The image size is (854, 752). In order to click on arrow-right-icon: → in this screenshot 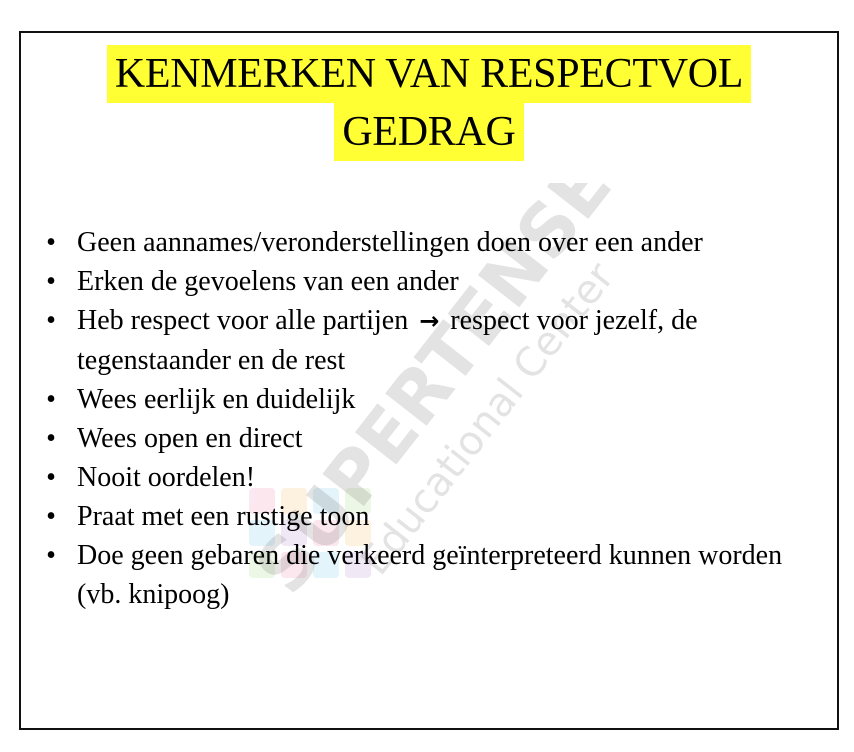, I will do `click(429, 321)`.